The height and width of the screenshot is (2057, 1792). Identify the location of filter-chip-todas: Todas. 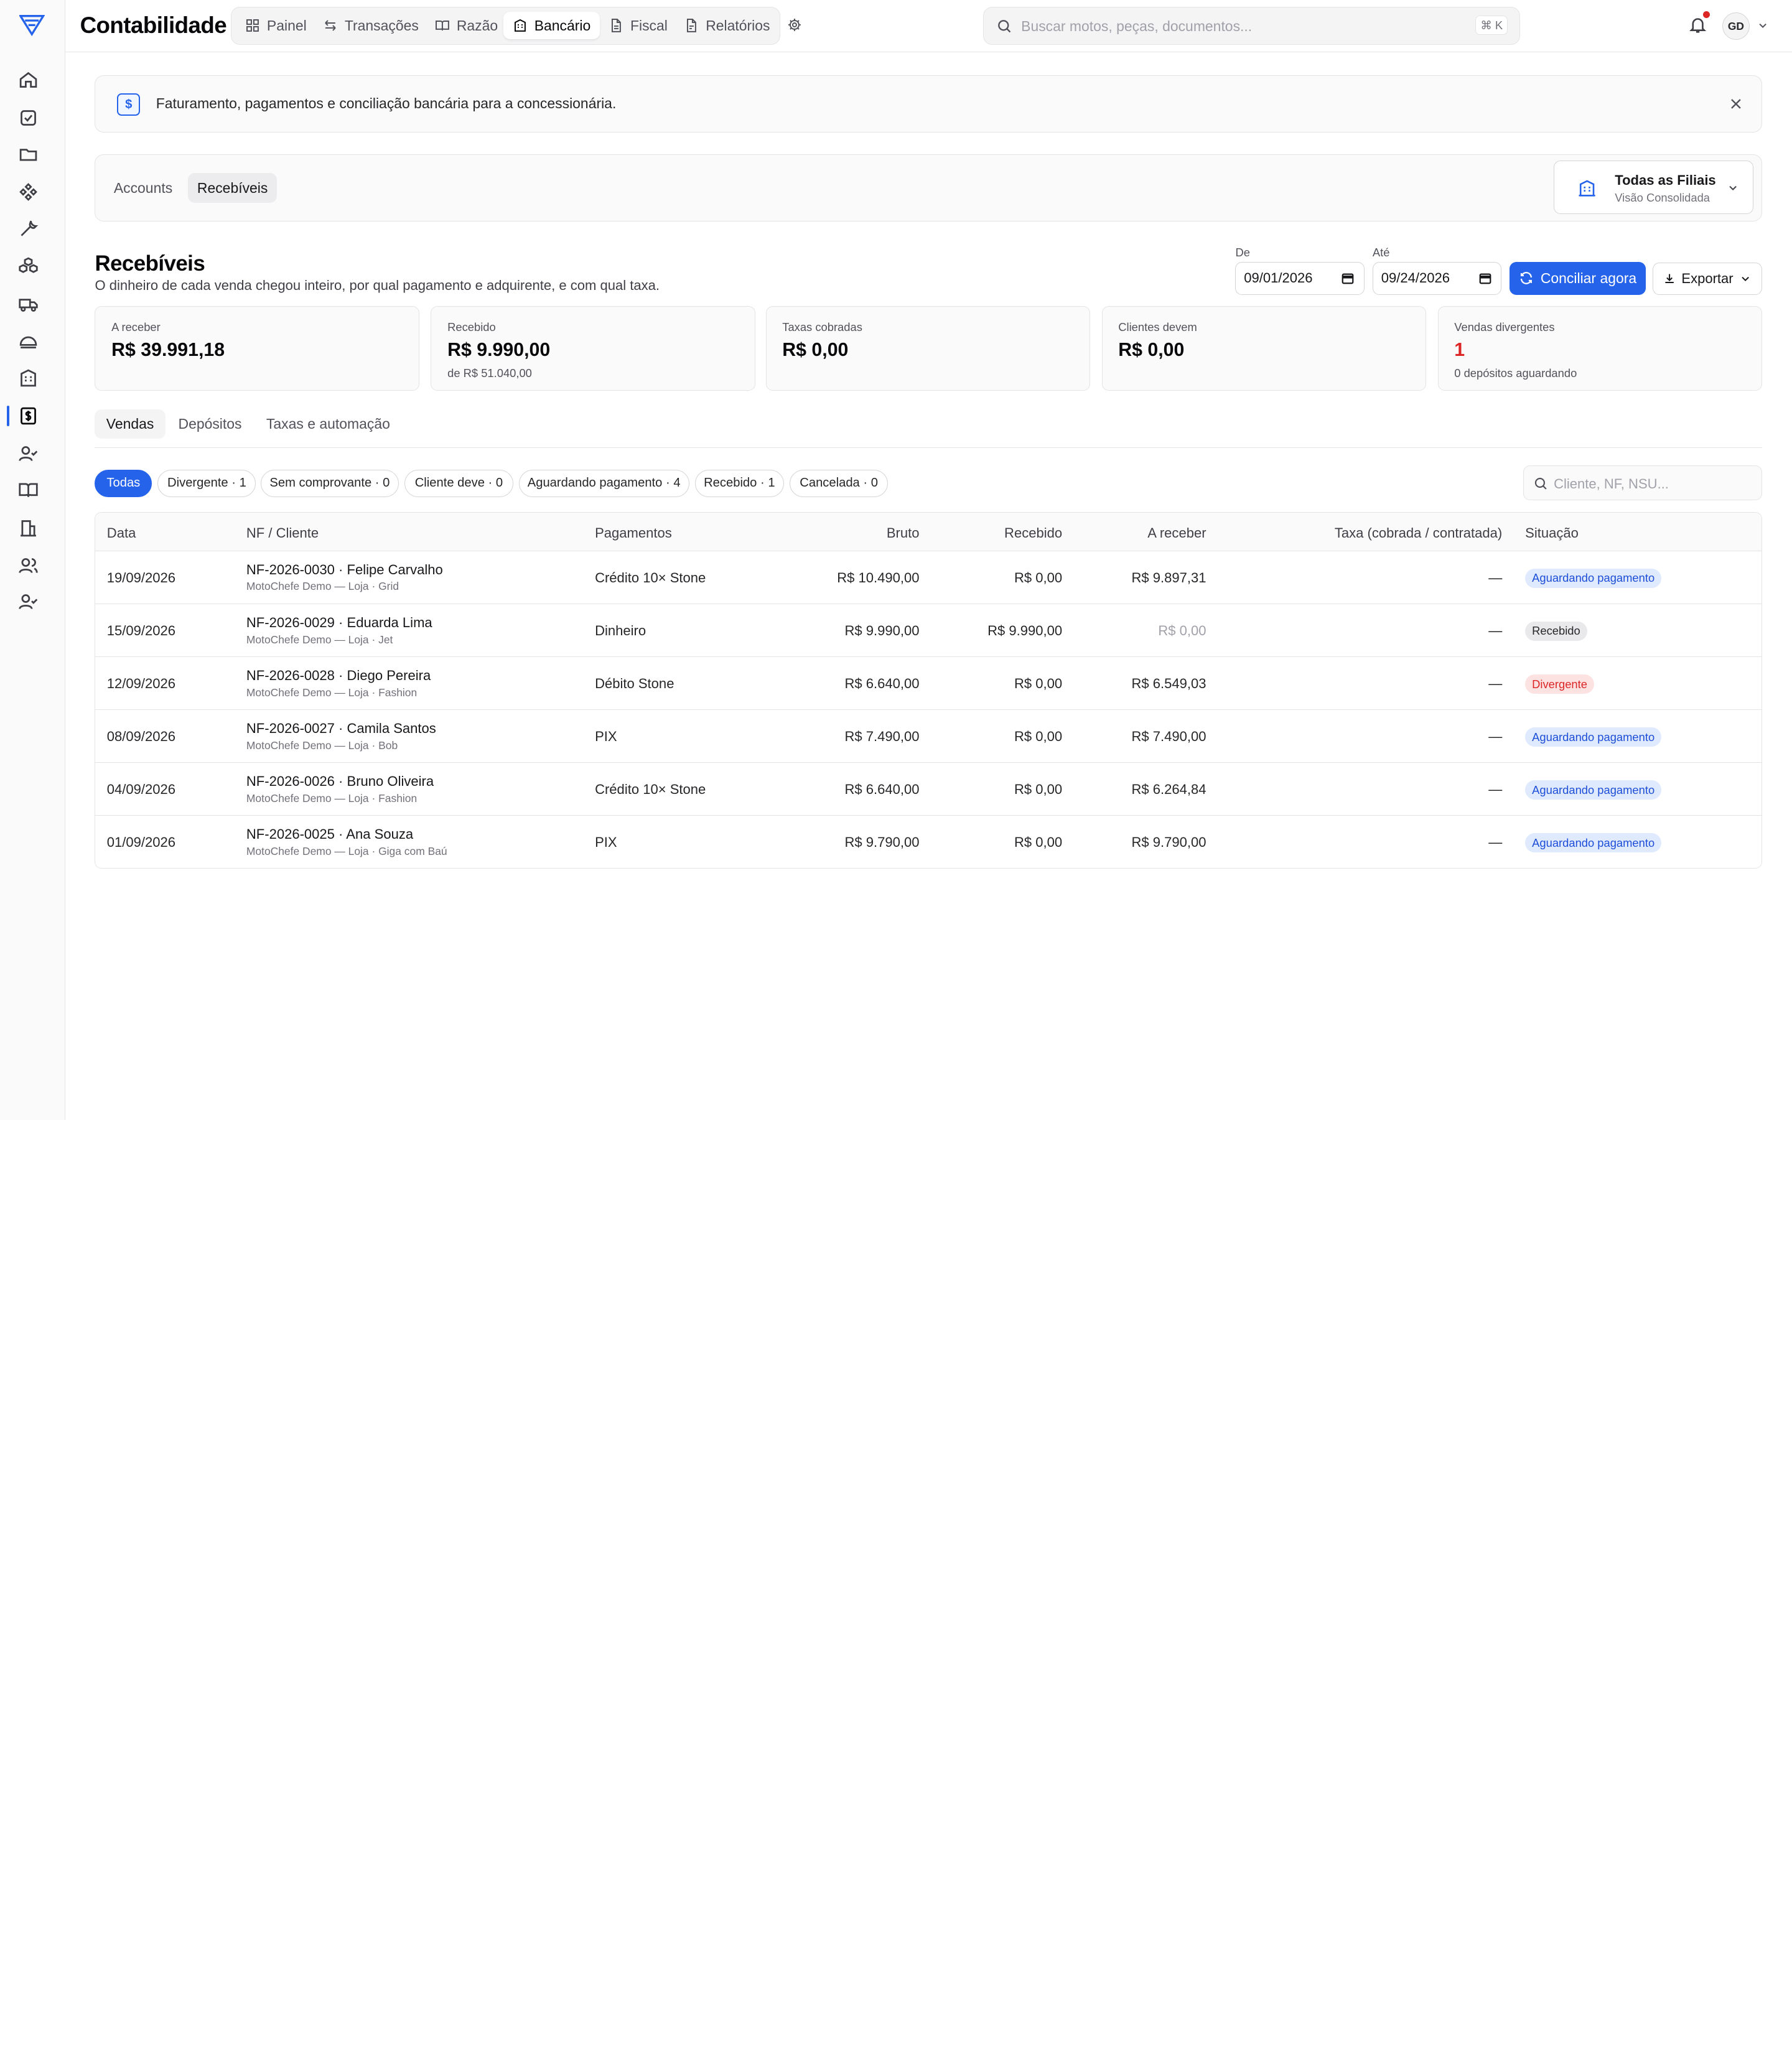
(123, 483).